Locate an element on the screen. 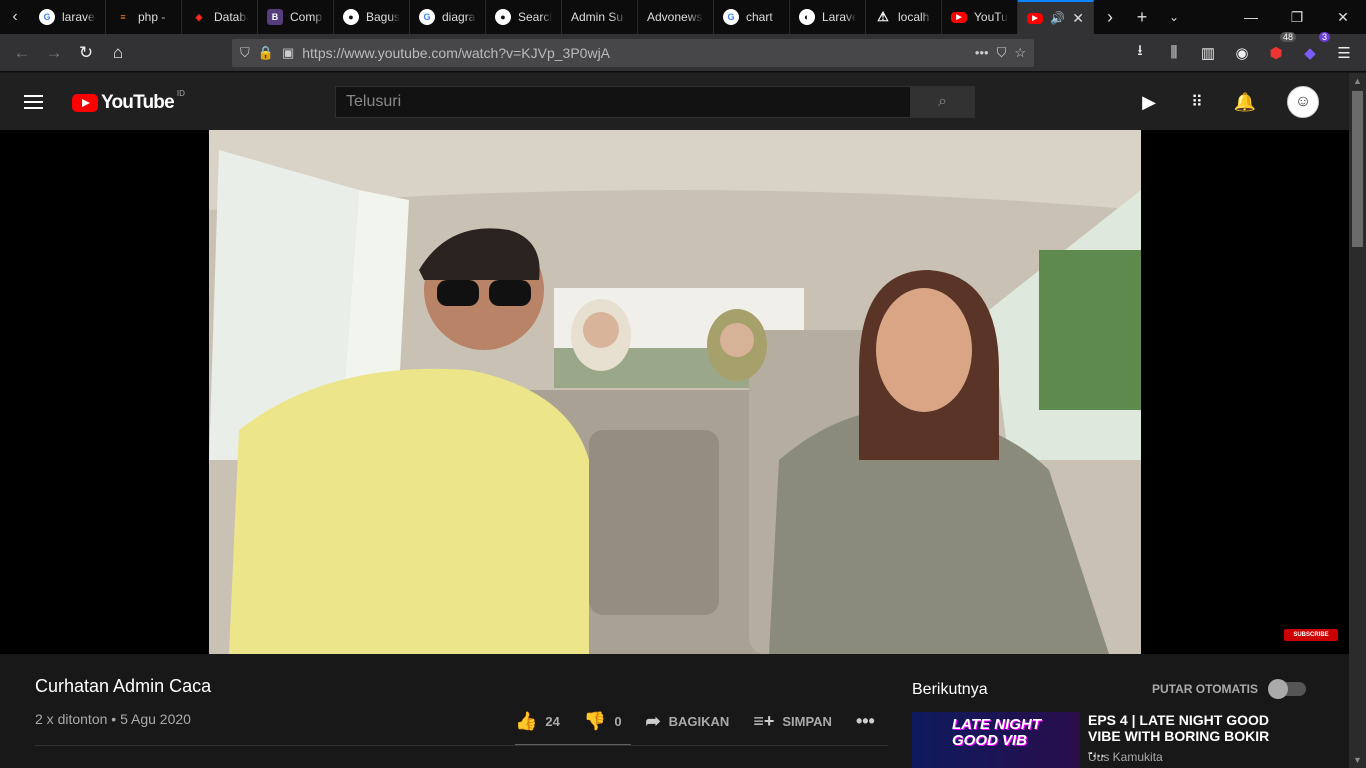 This screenshot has height=768, width=1366. browser-tab: ≡ php - is located at coordinates (144, 17).